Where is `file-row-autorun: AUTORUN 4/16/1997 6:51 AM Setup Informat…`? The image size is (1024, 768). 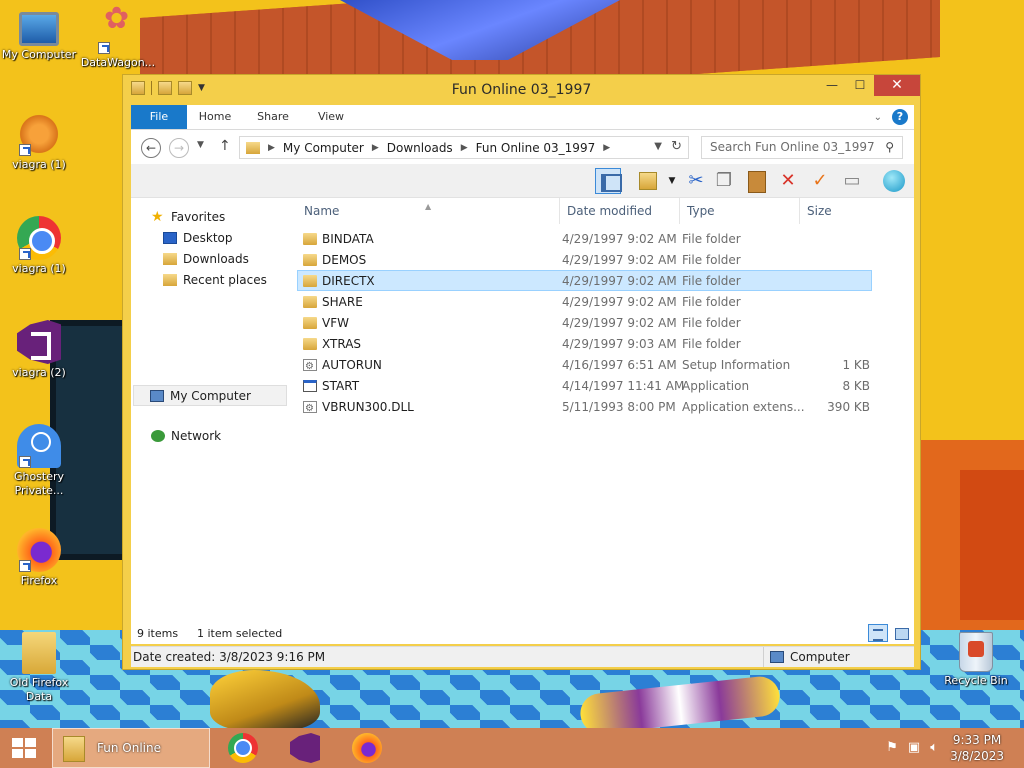
file-row-autorun: AUTORUN 4/16/1997 6:51 AM Setup Informat… is located at coordinates (584, 365).